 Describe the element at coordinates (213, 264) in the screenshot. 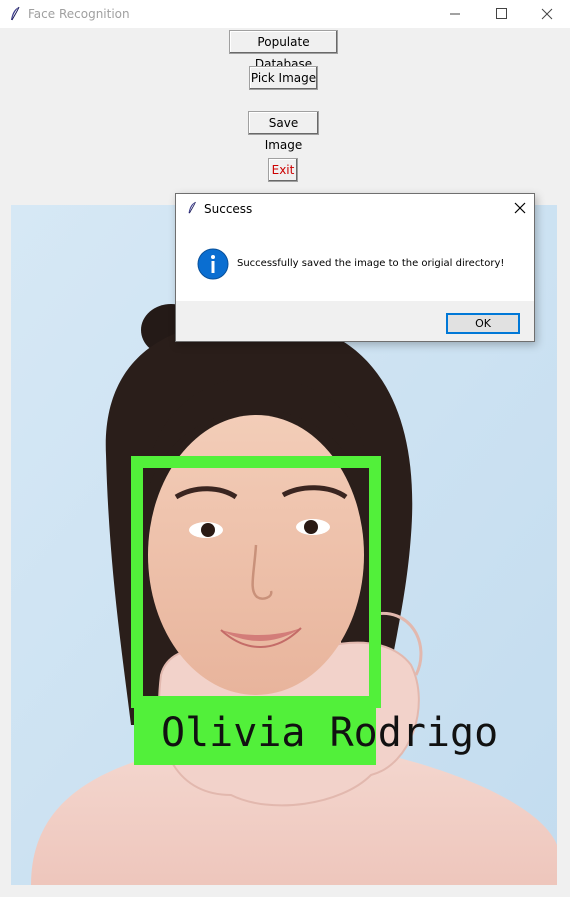

I see `info-icon` at that location.